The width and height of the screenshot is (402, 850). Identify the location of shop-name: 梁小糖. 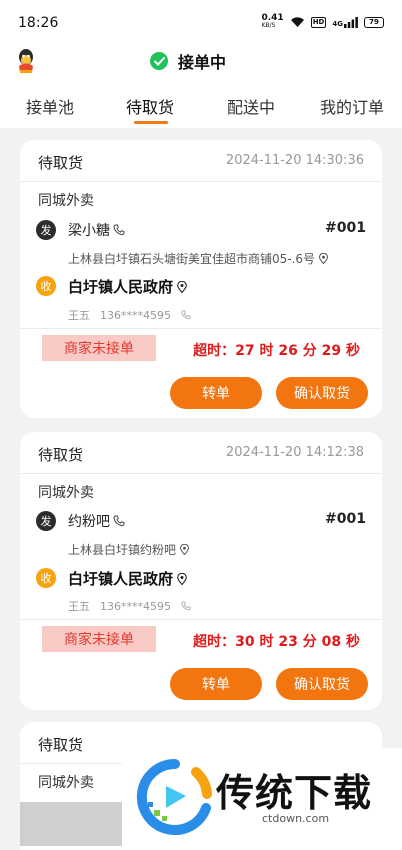
(96, 230).